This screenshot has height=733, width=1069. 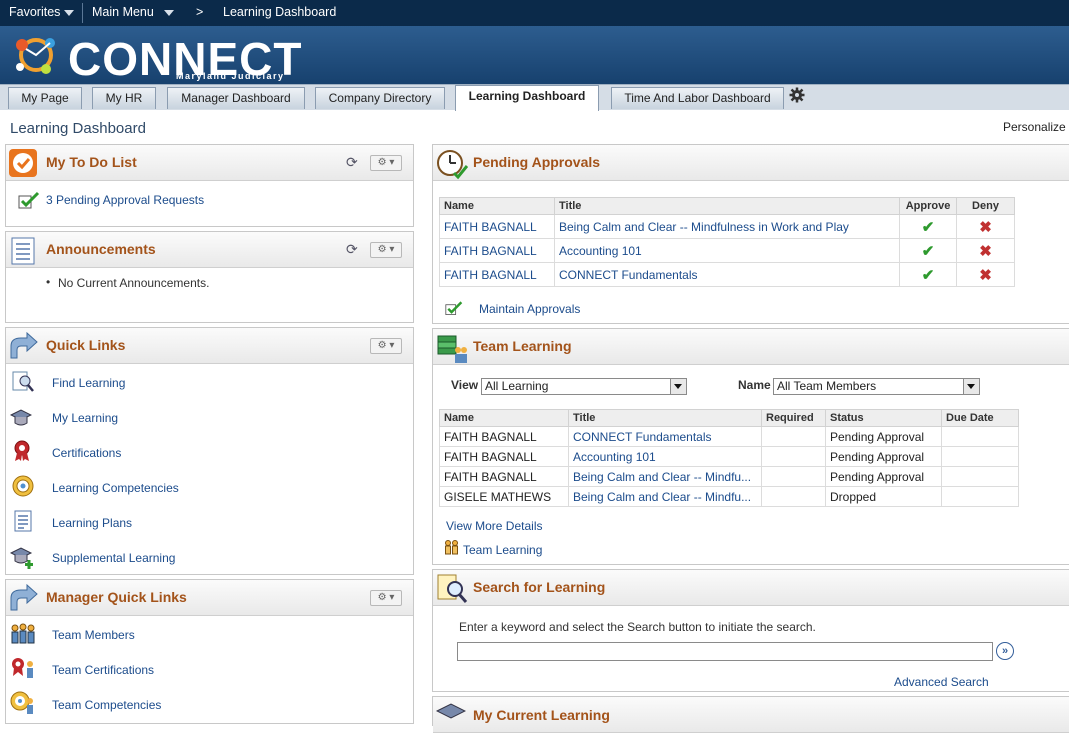 What do you see at coordinates (230, 76) in the screenshot?
I see `brand-subtitle: Maryland Judiciary` at bounding box center [230, 76].